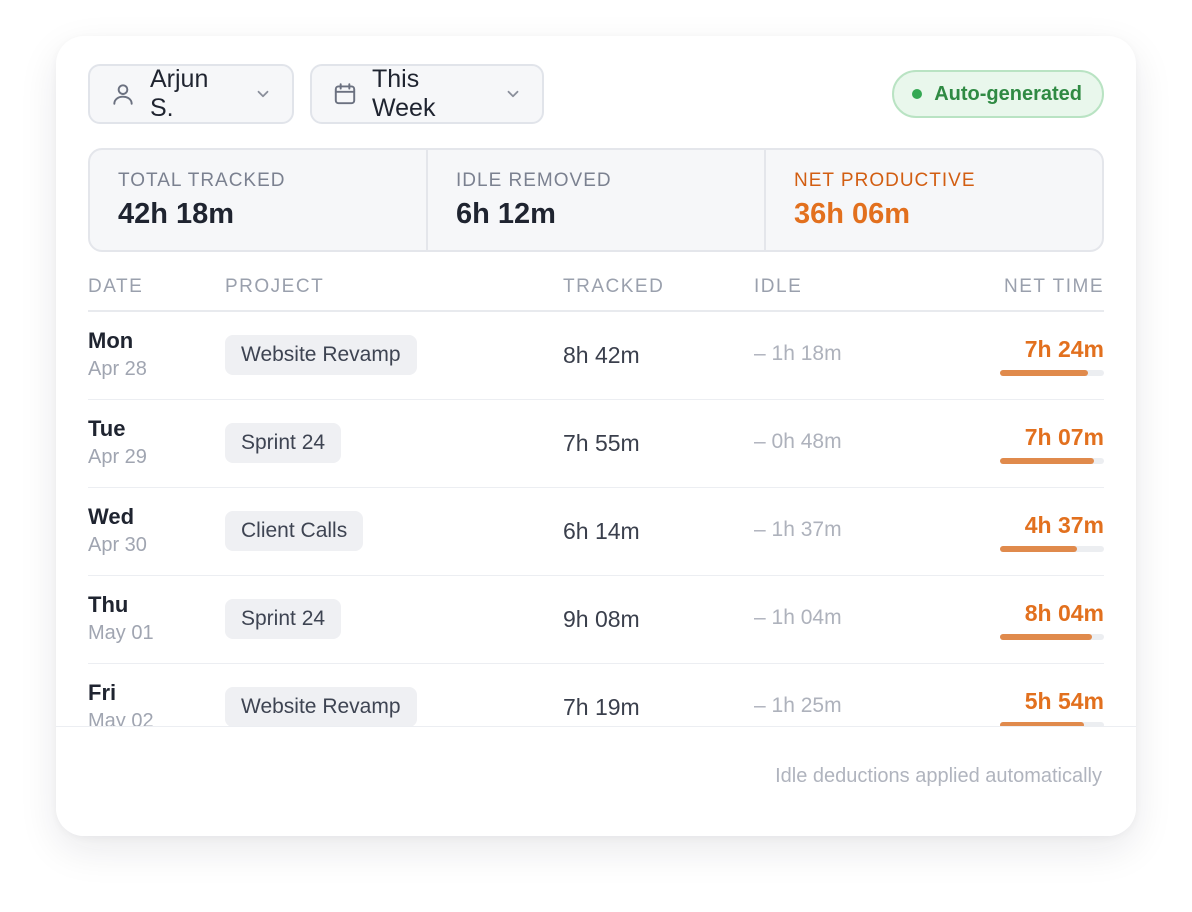 This screenshot has height=912, width=1192. Describe the element at coordinates (275, 286) in the screenshot. I see `column-header-project: PROJECT` at that location.